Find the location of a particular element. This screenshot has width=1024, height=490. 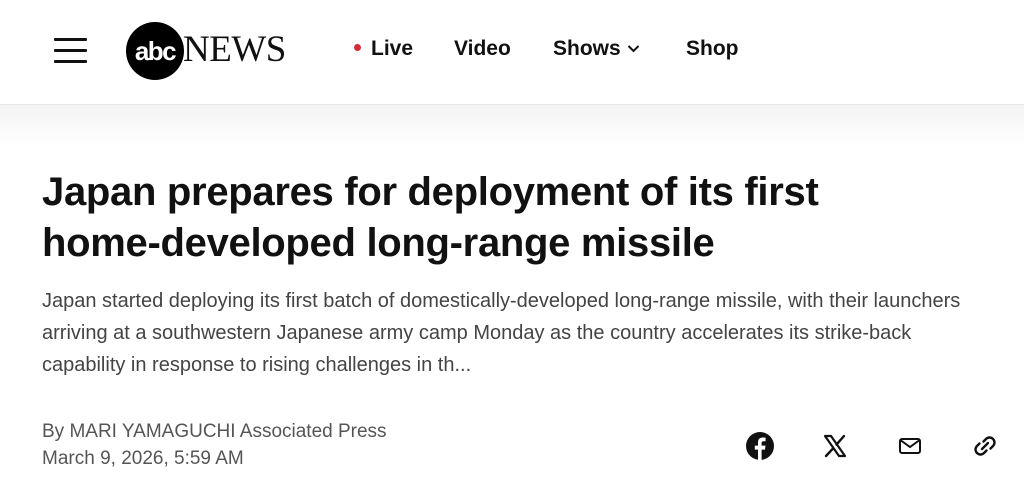

facebook-icon is located at coordinates (760, 446).